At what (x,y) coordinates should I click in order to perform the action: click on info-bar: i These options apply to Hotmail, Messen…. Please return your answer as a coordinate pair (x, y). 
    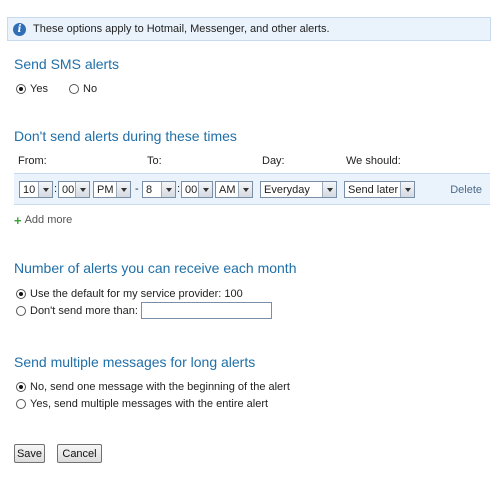
    Looking at the image, I should click on (249, 29).